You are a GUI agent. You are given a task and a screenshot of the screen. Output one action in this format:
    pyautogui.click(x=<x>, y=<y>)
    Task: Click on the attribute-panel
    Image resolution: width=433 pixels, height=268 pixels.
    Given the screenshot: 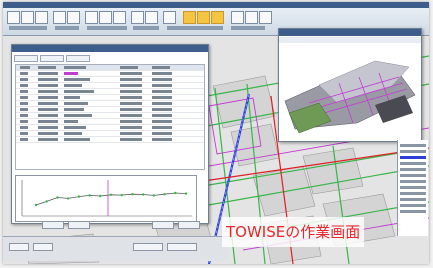 What is the action you would take?
    pyautogui.click(x=412, y=188)
    